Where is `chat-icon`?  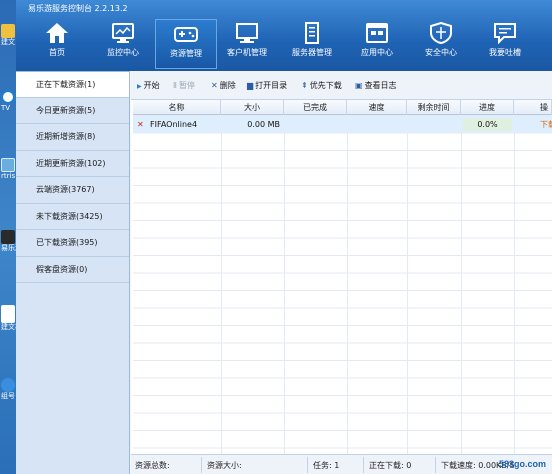
chat-icon is located at coordinates (505, 33).